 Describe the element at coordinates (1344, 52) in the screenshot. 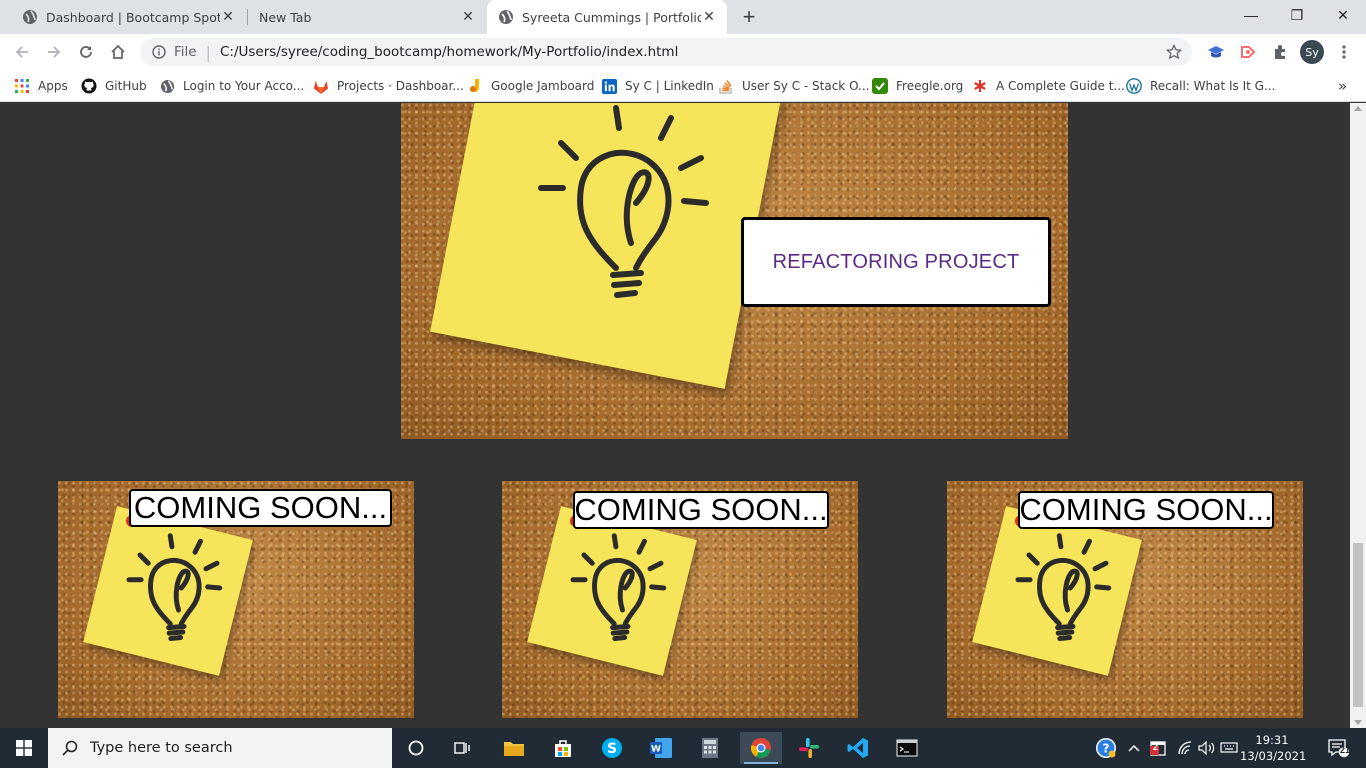

I see `chrome-menu-icon` at that location.